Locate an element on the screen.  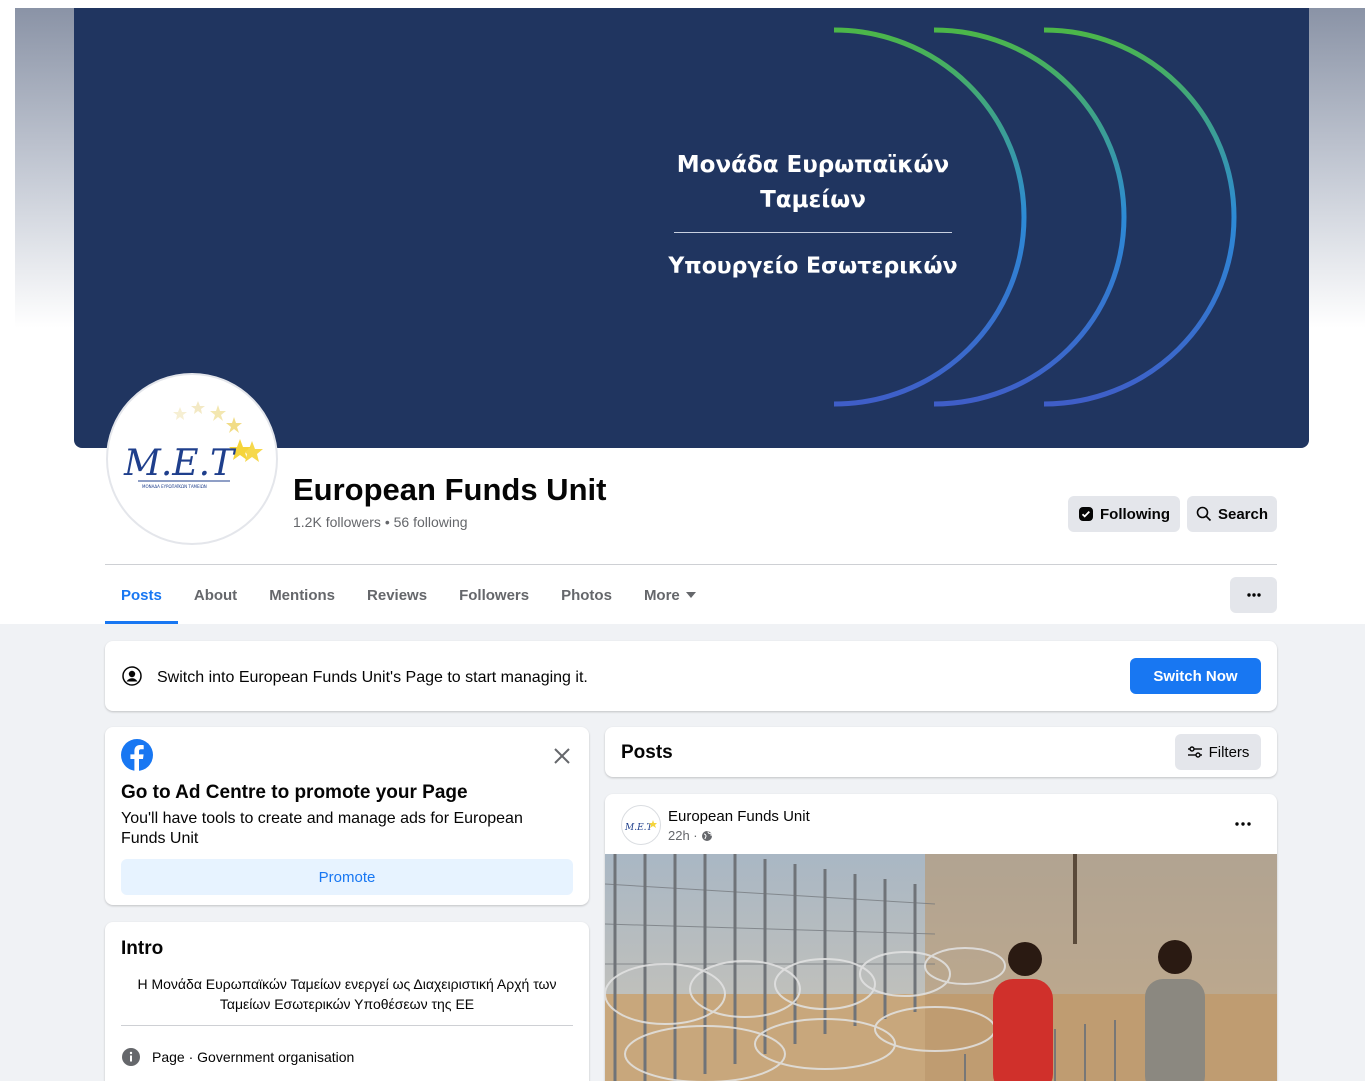
tab-photos: Photos is located at coordinates (586, 595).